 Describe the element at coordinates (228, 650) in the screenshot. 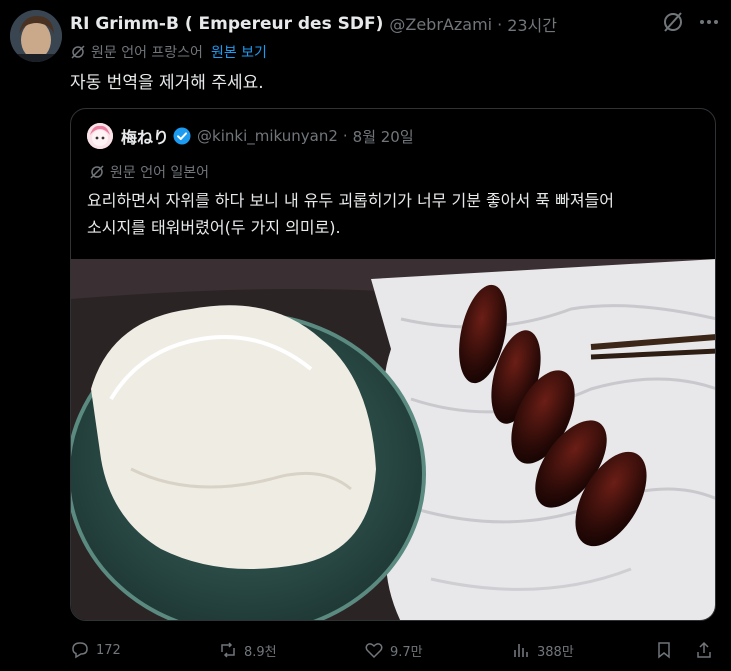

I see `repost-icon` at that location.